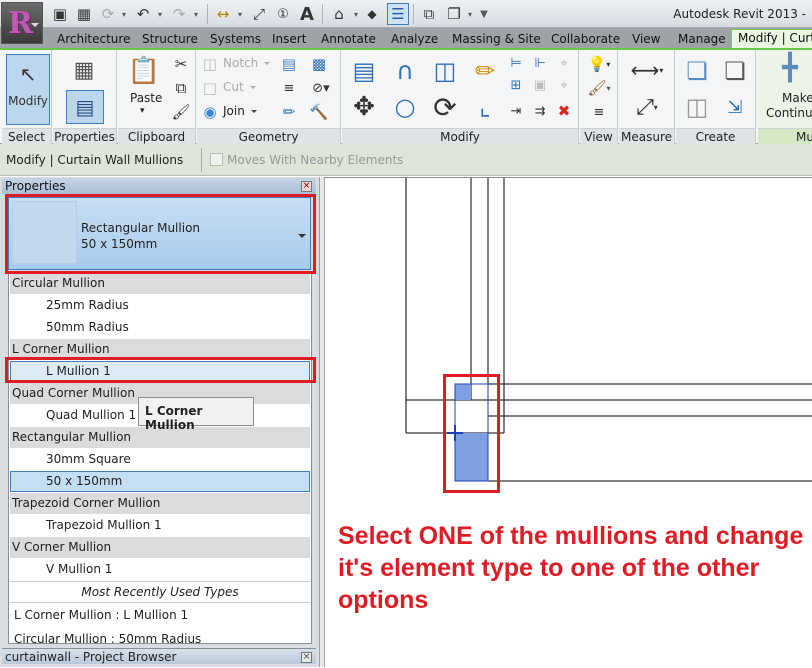 The width and height of the screenshot is (812, 668). What do you see at coordinates (142, 111) in the screenshot?
I see `paste-dropdown-icon: ▾` at bounding box center [142, 111].